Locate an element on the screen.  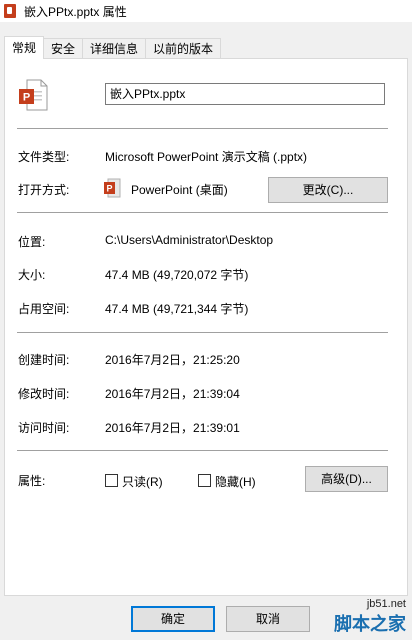
watermark-logo: 脚本之家 is located at coordinates (370, 624).